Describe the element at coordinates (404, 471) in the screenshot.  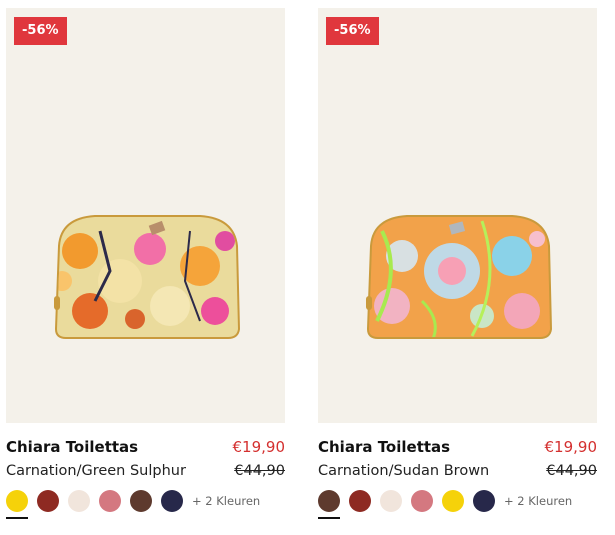
I see `color-name: Carnation/Sudan Brown` at that location.